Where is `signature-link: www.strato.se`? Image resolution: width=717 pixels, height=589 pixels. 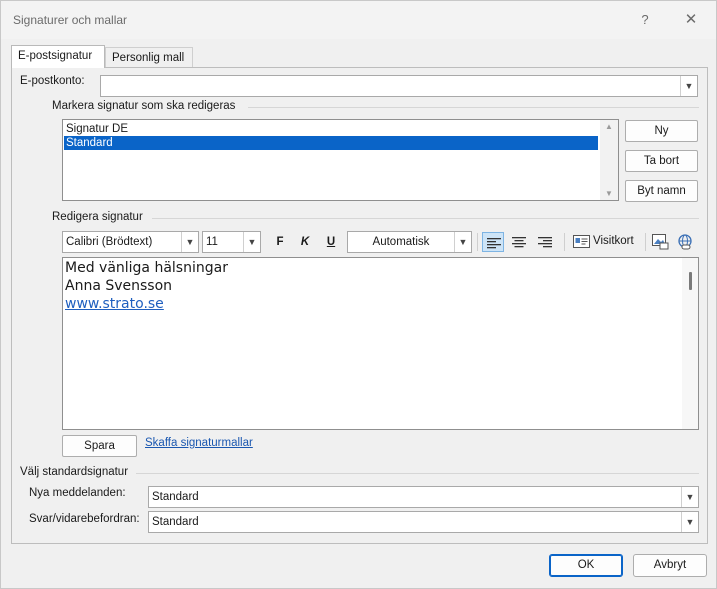 signature-link: www.strato.se is located at coordinates (114, 304).